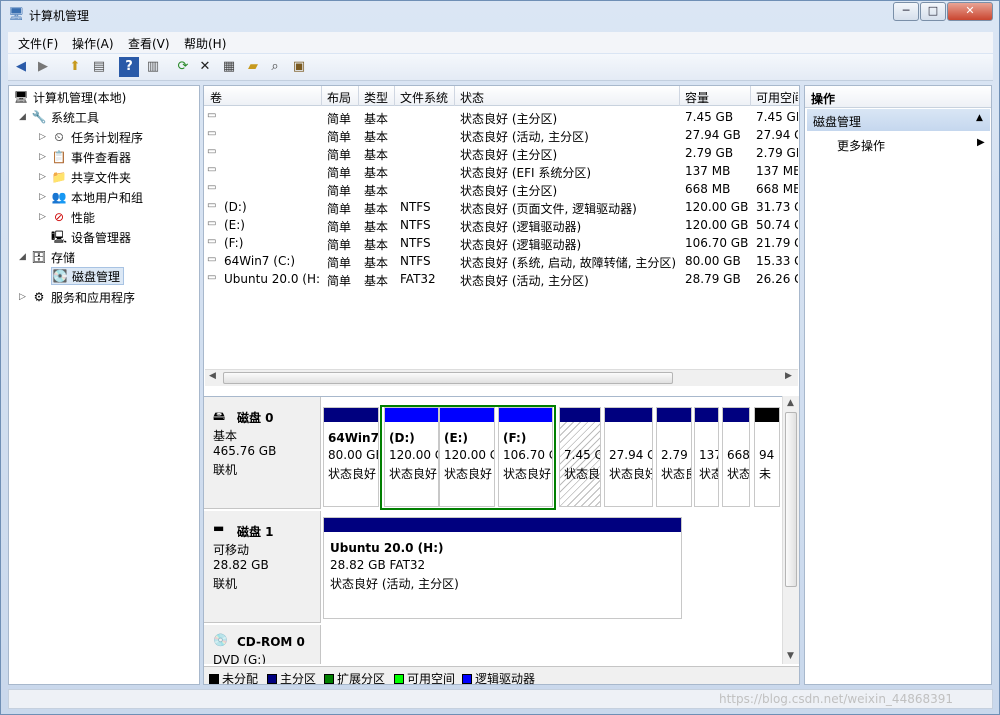 The image size is (1000, 715). What do you see at coordinates (628, 457) in the screenshot?
I see `partition-block: 27.94 GB 状态良好` at bounding box center [628, 457].